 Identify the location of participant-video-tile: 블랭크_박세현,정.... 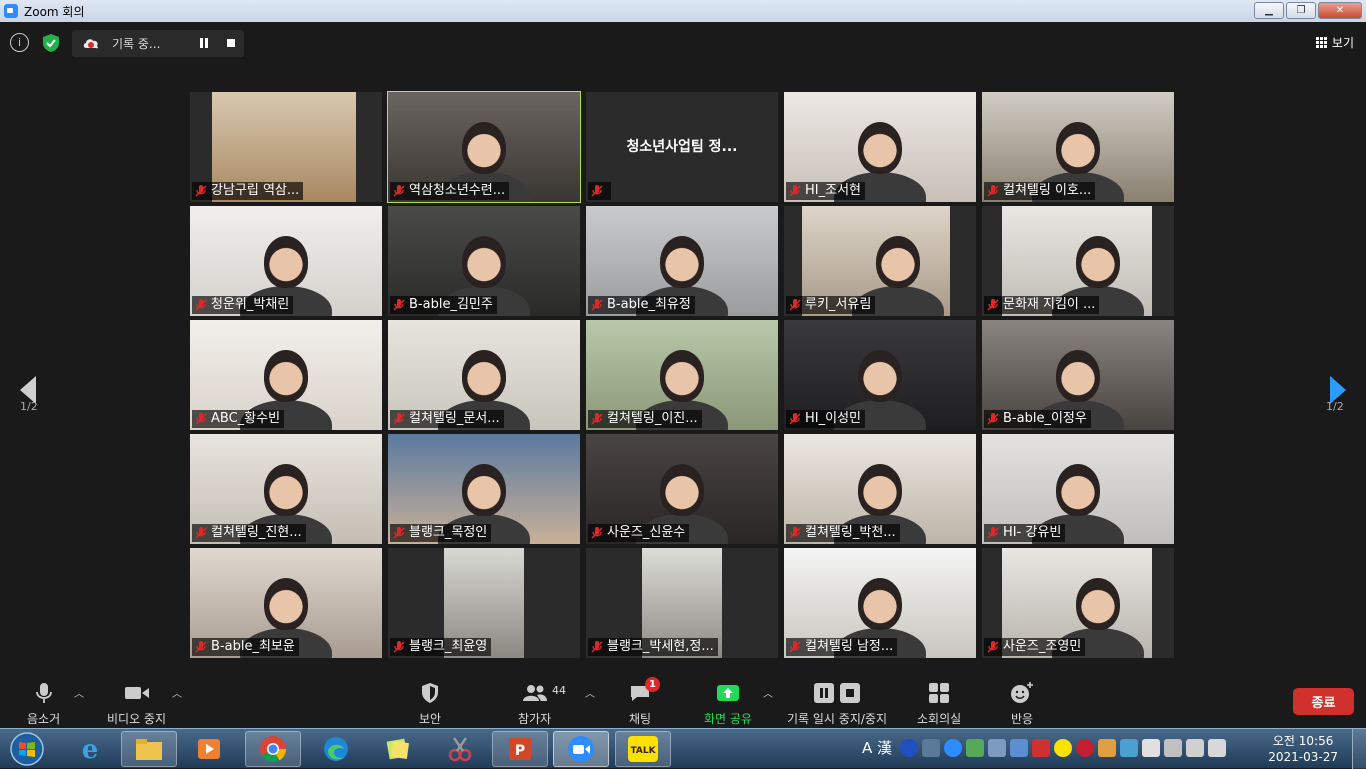
(682, 603).